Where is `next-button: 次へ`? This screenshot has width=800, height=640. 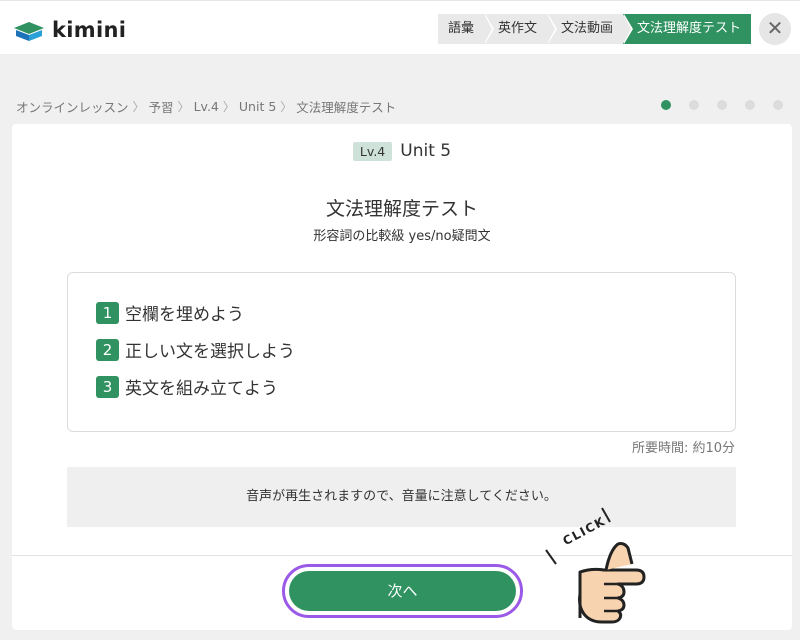
next-button: 次へ is located at coordinates (402, 591).